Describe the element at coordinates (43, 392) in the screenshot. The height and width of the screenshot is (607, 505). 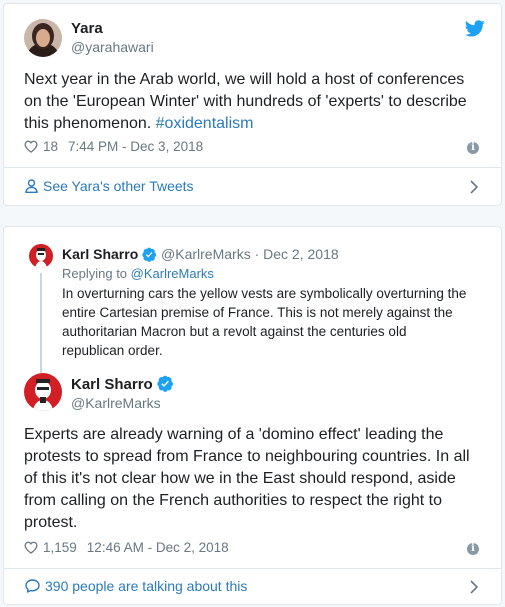
I see `avatar-karl` at that location.